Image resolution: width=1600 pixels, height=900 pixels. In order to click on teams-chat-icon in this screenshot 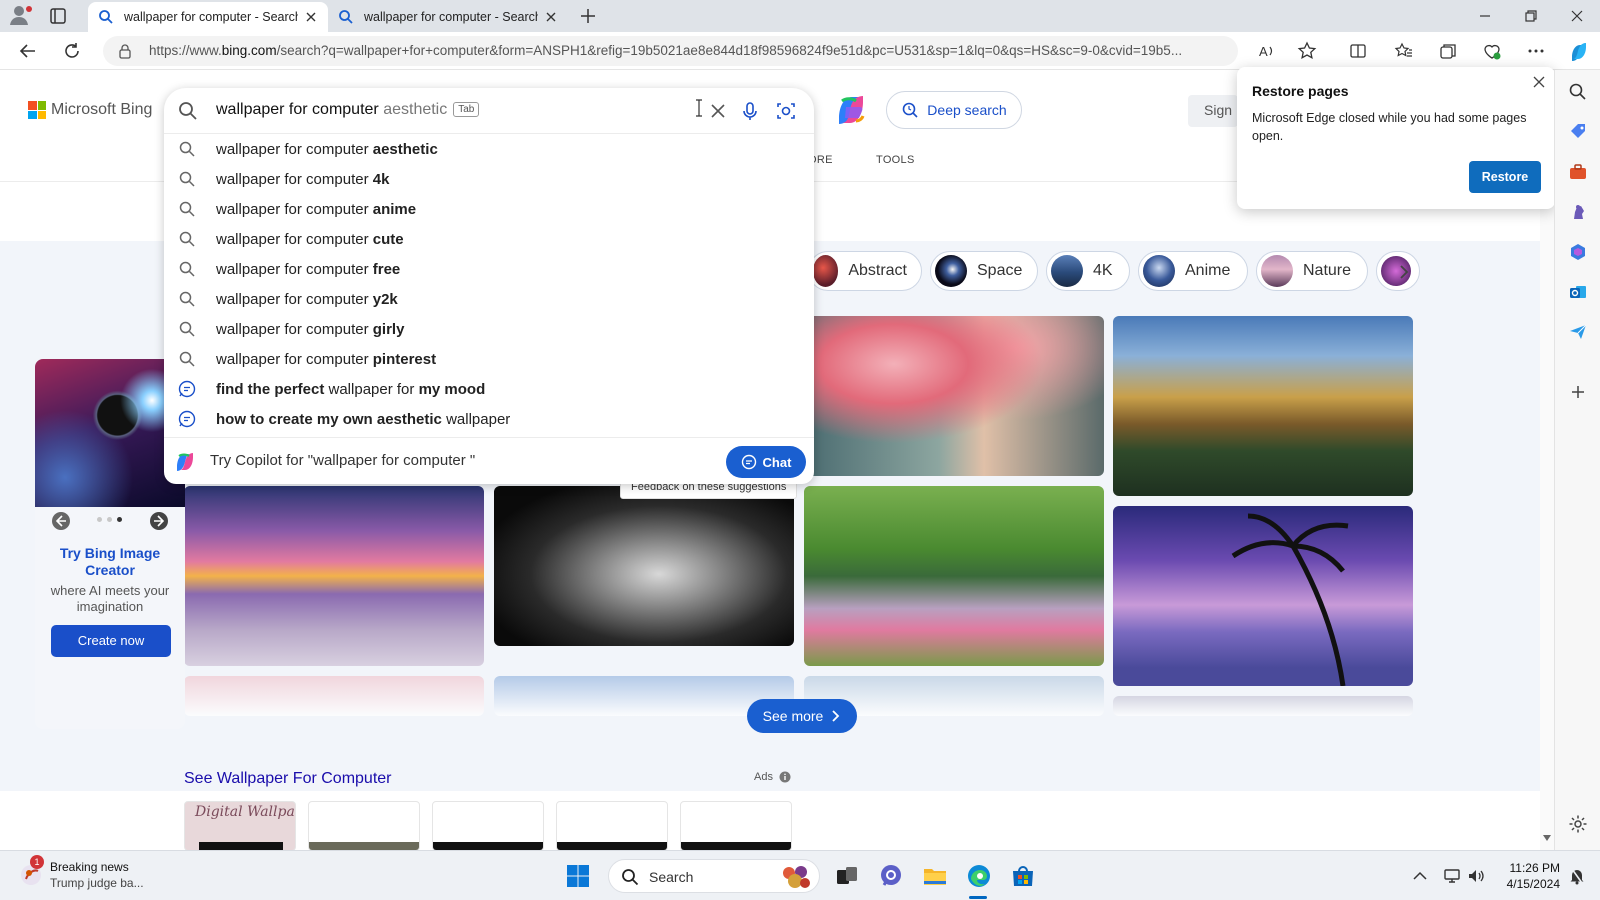, I will do `click(891, 876)`.